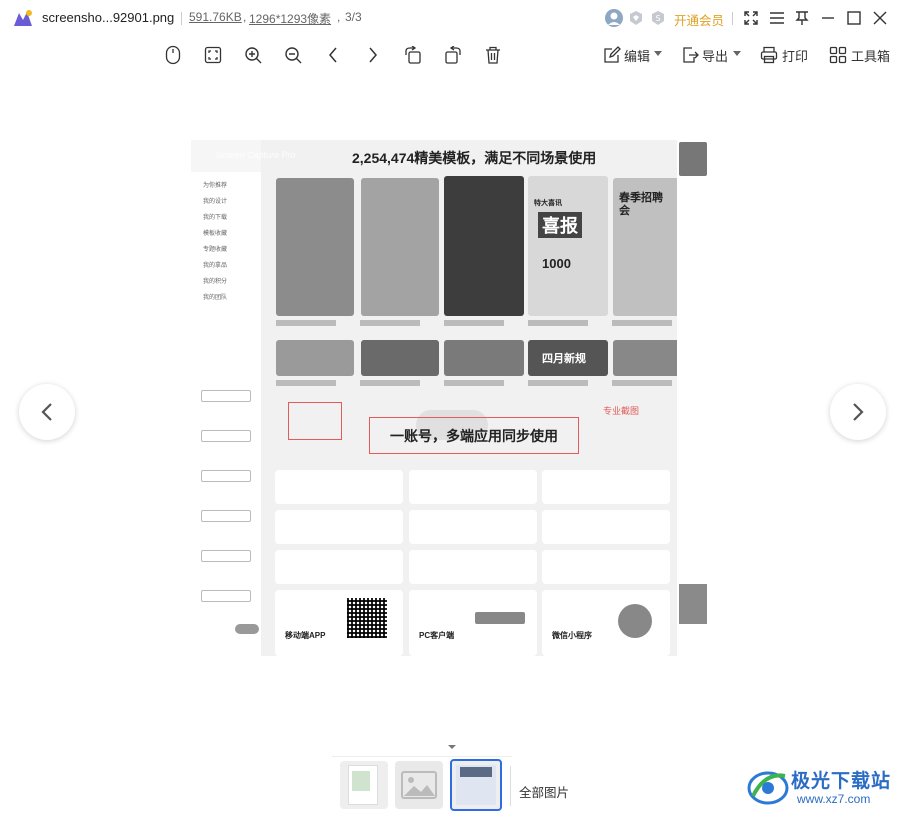 This screenshot has width=905, height=817. I want to click on watermark-url: www.xz7.com, so click(834, 799).